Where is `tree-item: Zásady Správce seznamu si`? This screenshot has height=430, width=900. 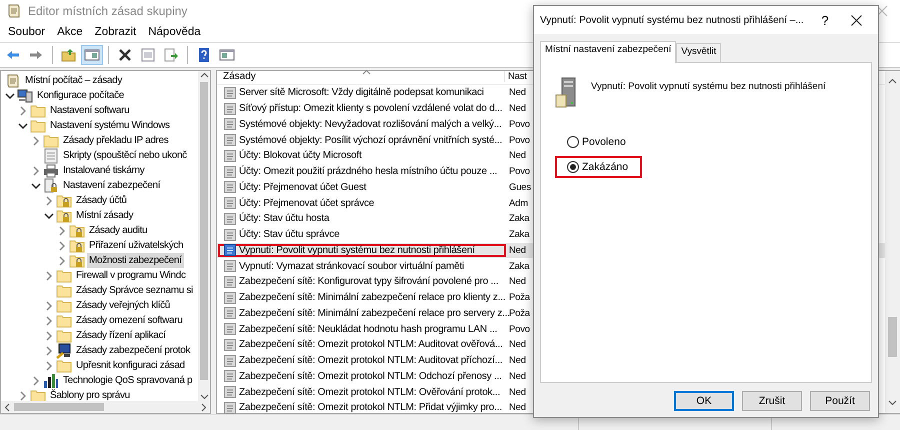 tree-item: Zásady Správce seznamu si is located at coordinates (134, 290).